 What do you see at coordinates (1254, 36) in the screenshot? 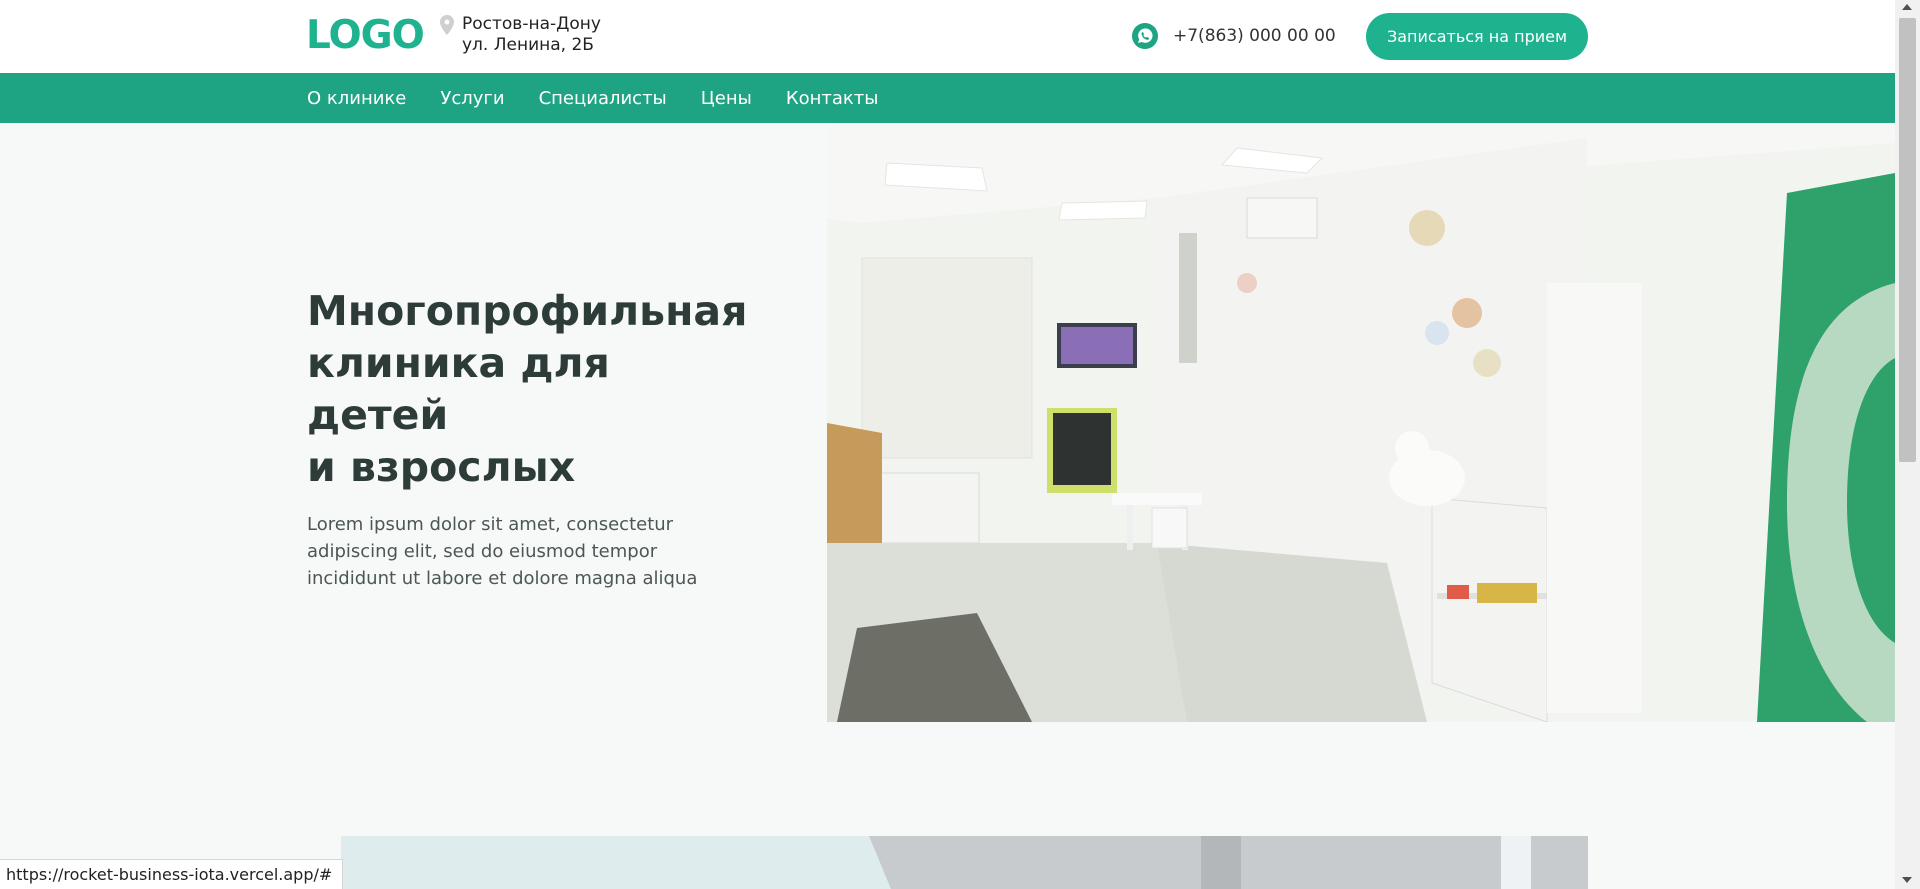
I see `phone-number: +7(863) 000 00 00` at bounding box center [1254, 36].